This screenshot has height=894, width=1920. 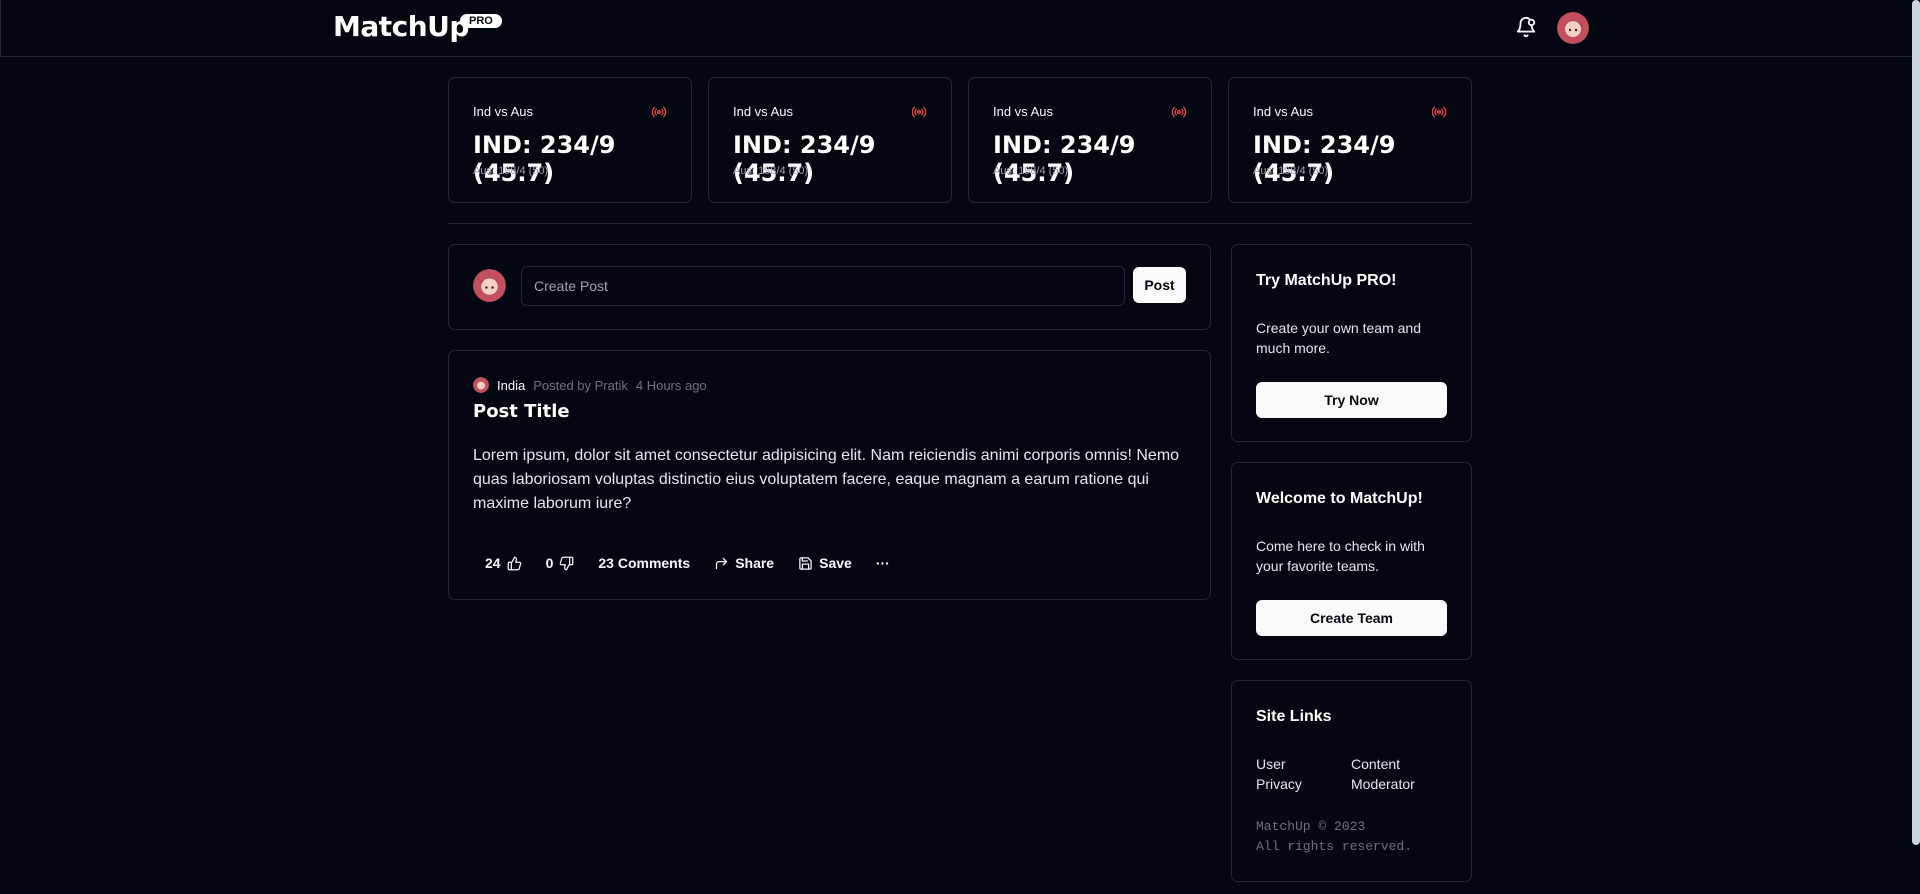 What do you see at coordinates (1326, 280) in the screenshot?
I see `pro-title: Try MatchUp PRO!` at bounding box center [1326, 280].